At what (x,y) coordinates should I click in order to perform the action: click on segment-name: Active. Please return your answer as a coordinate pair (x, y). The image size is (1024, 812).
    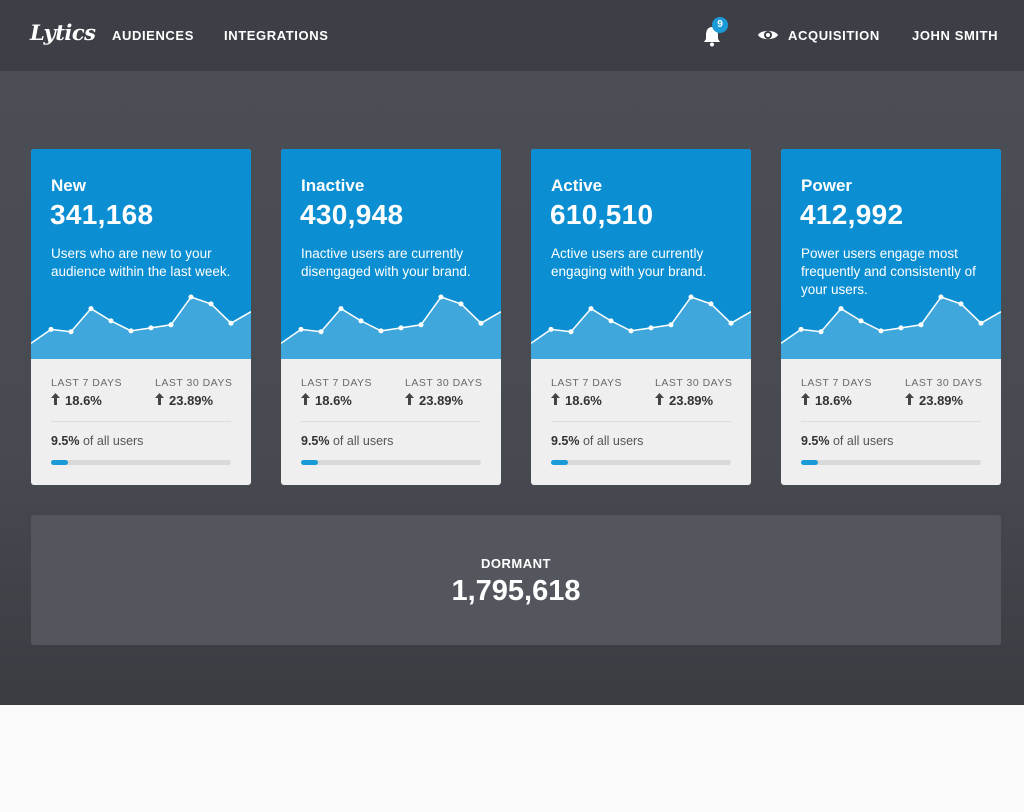
    Looking at the image, I should click on (577, 185).